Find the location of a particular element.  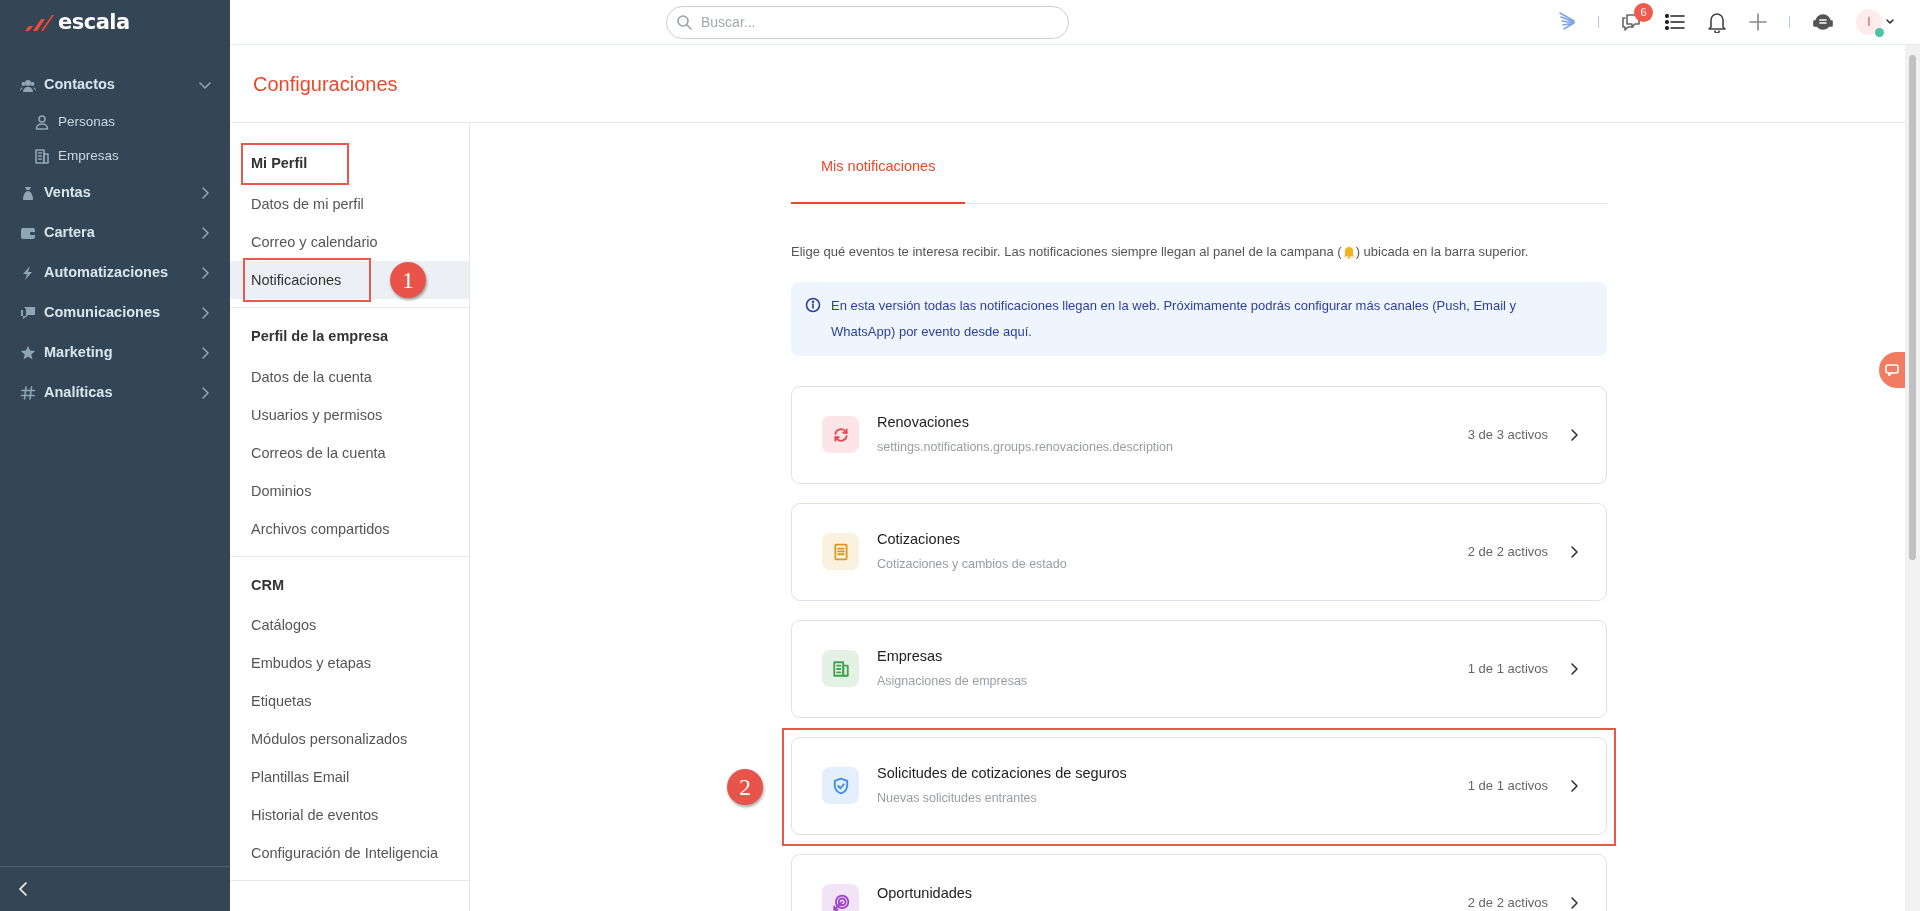

floating-chat-button is located at coordinates (1892, 370).